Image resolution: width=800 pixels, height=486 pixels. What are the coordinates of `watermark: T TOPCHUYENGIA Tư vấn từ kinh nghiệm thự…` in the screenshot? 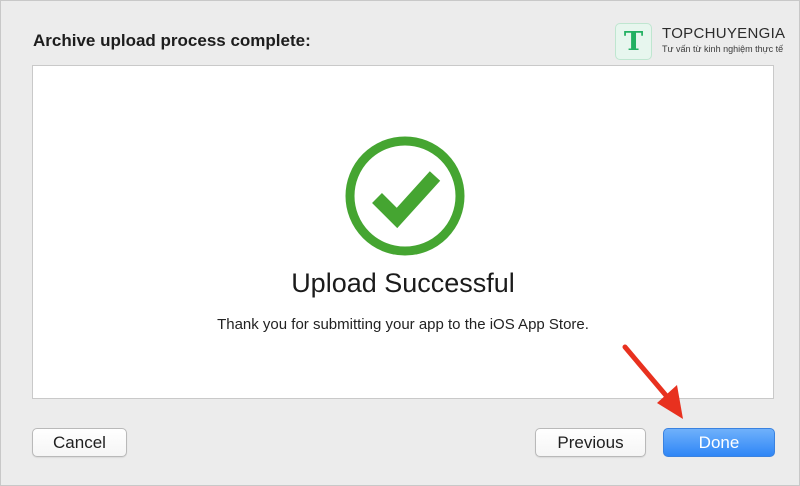 It's located at (705, 42).